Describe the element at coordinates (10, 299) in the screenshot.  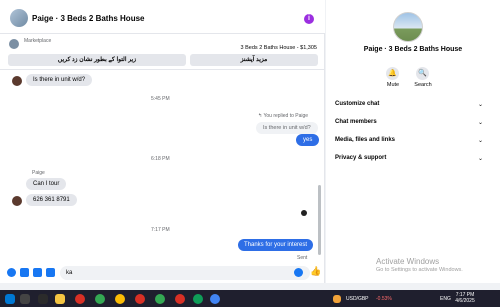
I see `windows-start-icon` at that location.